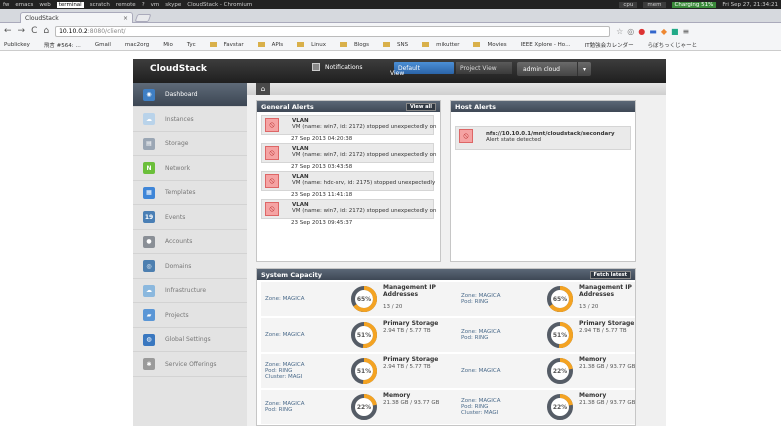 This screenshot has width=781, height=440. What do you see at coordinates (125, 18) in the screenshot?
I see `close-icon: ×` at bounding box center [125, 18].